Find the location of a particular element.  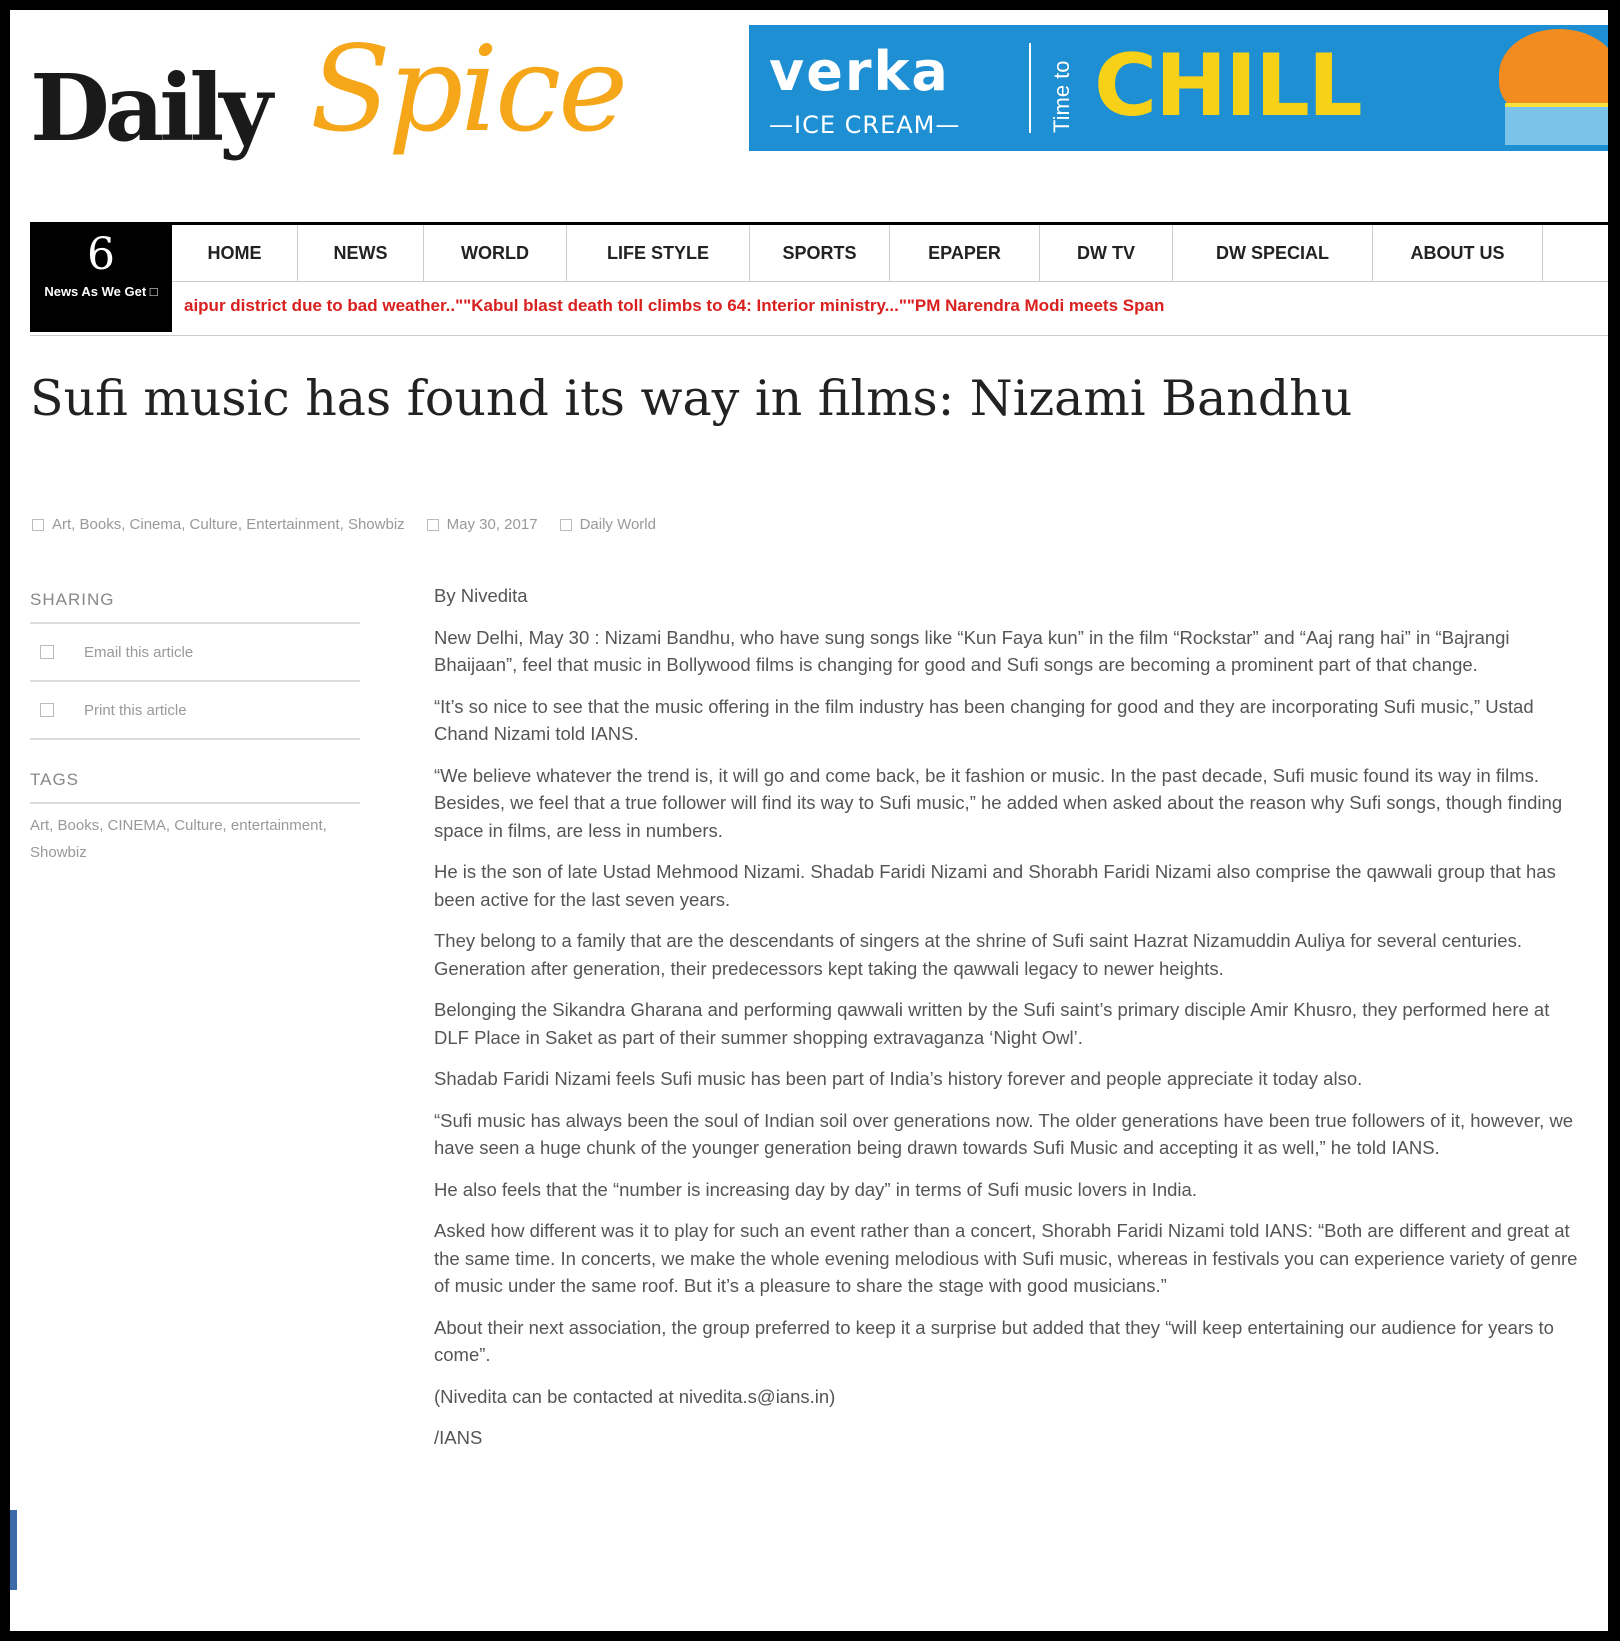

logo-daily-text: Daily is located at coordinates (151, 108).